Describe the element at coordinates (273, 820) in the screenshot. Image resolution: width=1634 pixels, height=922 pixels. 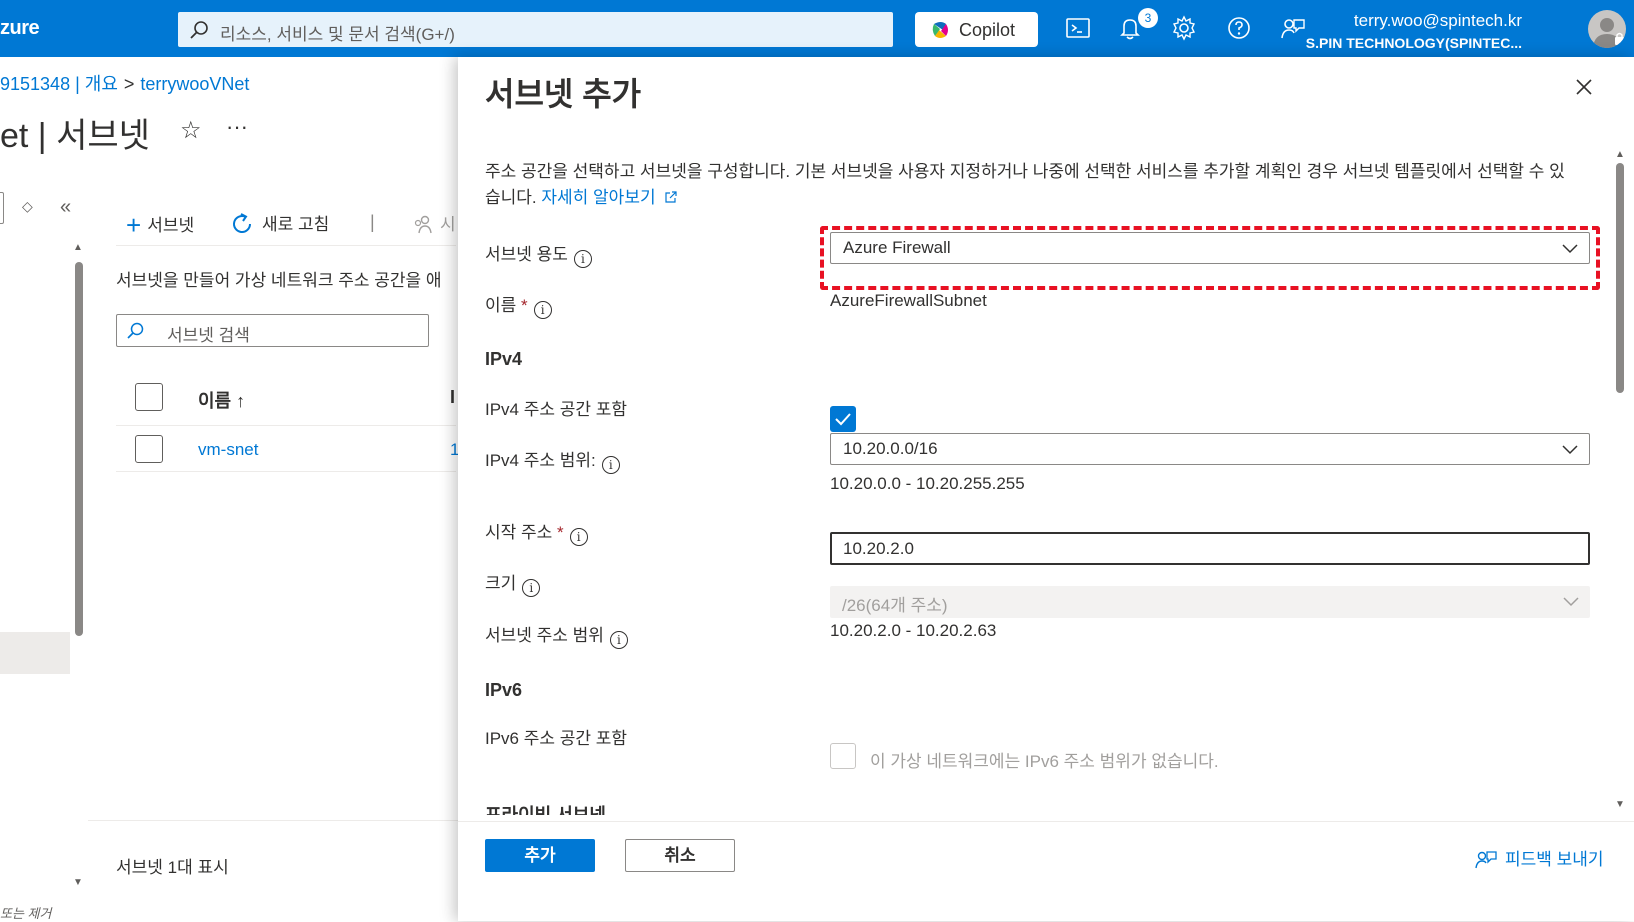
I see `footer-divider` at that location.